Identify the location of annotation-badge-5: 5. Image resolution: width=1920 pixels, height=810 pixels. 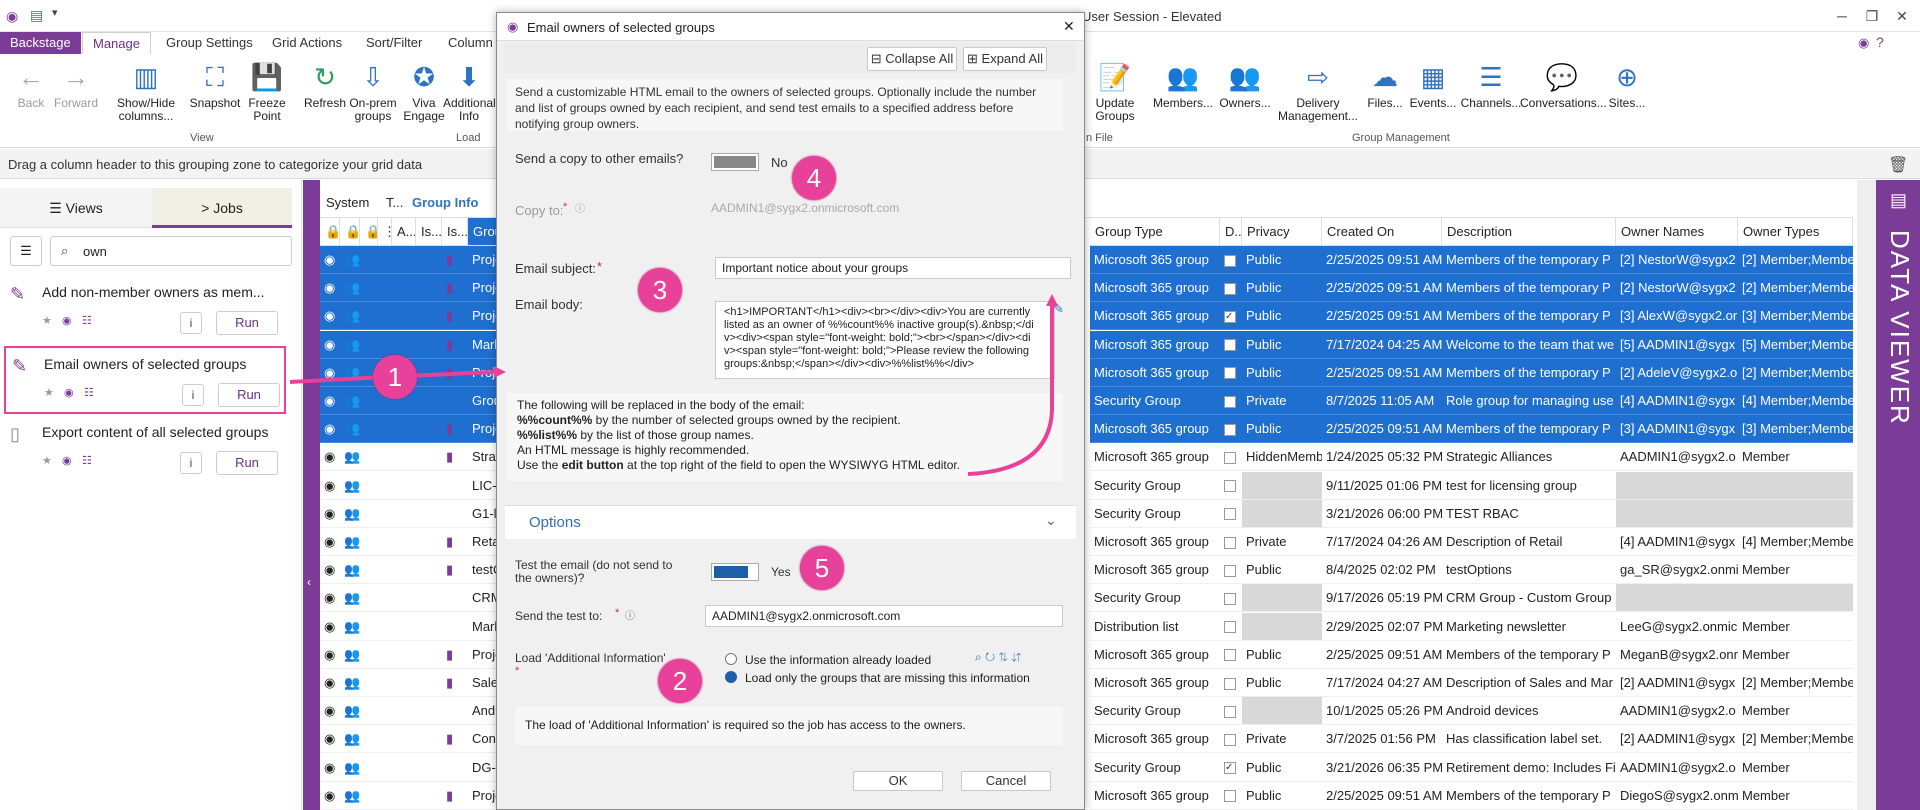
(822, 568).